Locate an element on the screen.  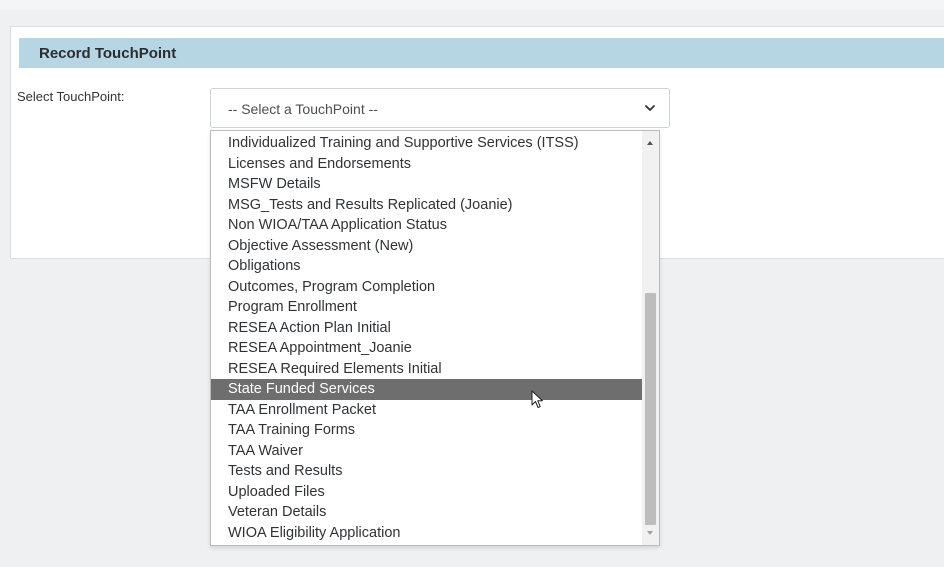
dropdown-option: Licenses and Endorsements is located at coordinates (427, 164).